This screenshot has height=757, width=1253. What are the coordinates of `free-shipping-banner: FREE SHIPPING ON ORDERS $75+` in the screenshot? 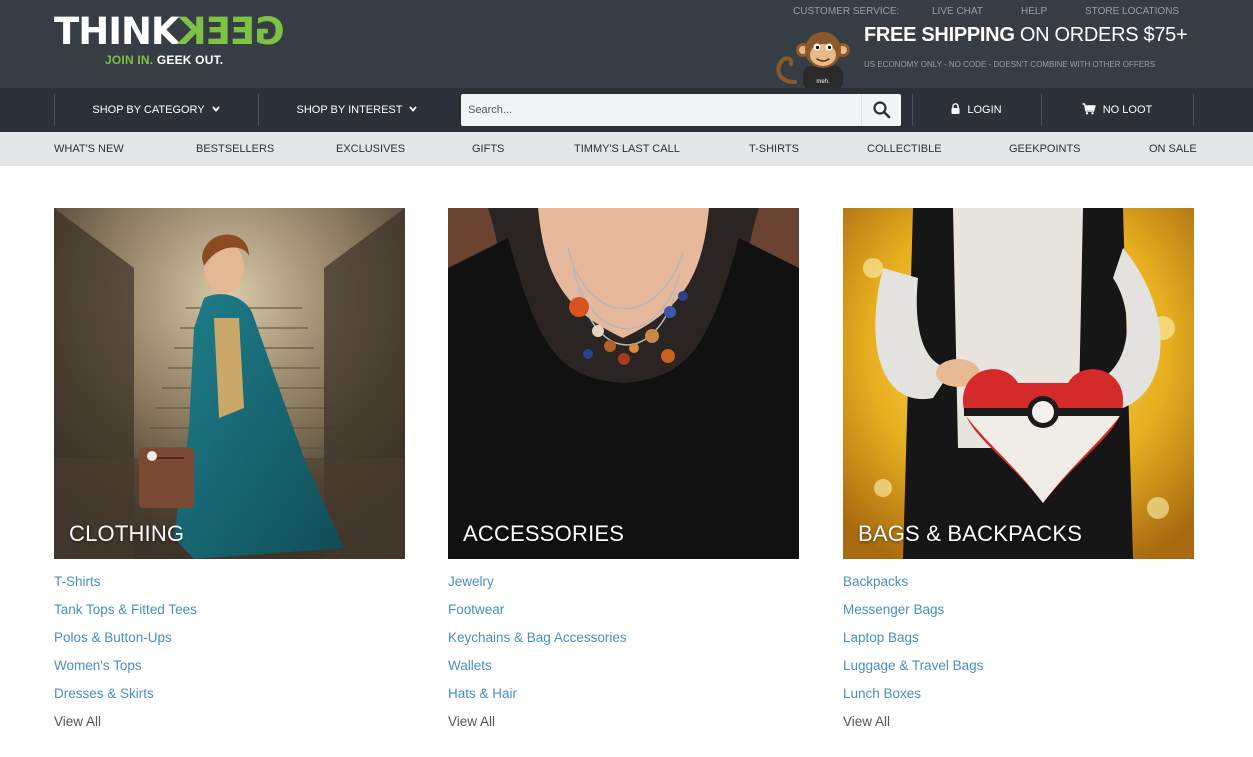 It's located at (1026, 35).